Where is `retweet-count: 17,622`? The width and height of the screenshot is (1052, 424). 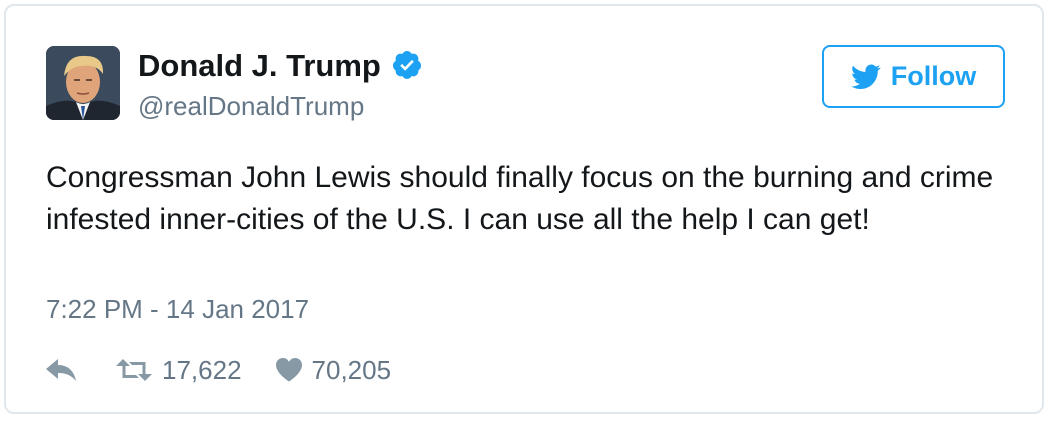
retweet-count: 17,622 is located at coordinates (202, 370).